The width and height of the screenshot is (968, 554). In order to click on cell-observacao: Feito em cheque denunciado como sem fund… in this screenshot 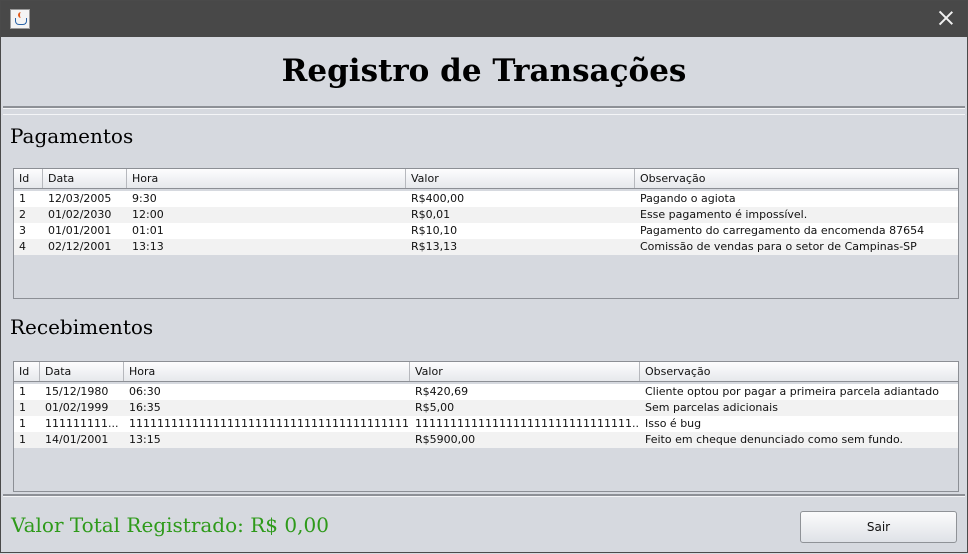, I will do `click(774, 439)`.